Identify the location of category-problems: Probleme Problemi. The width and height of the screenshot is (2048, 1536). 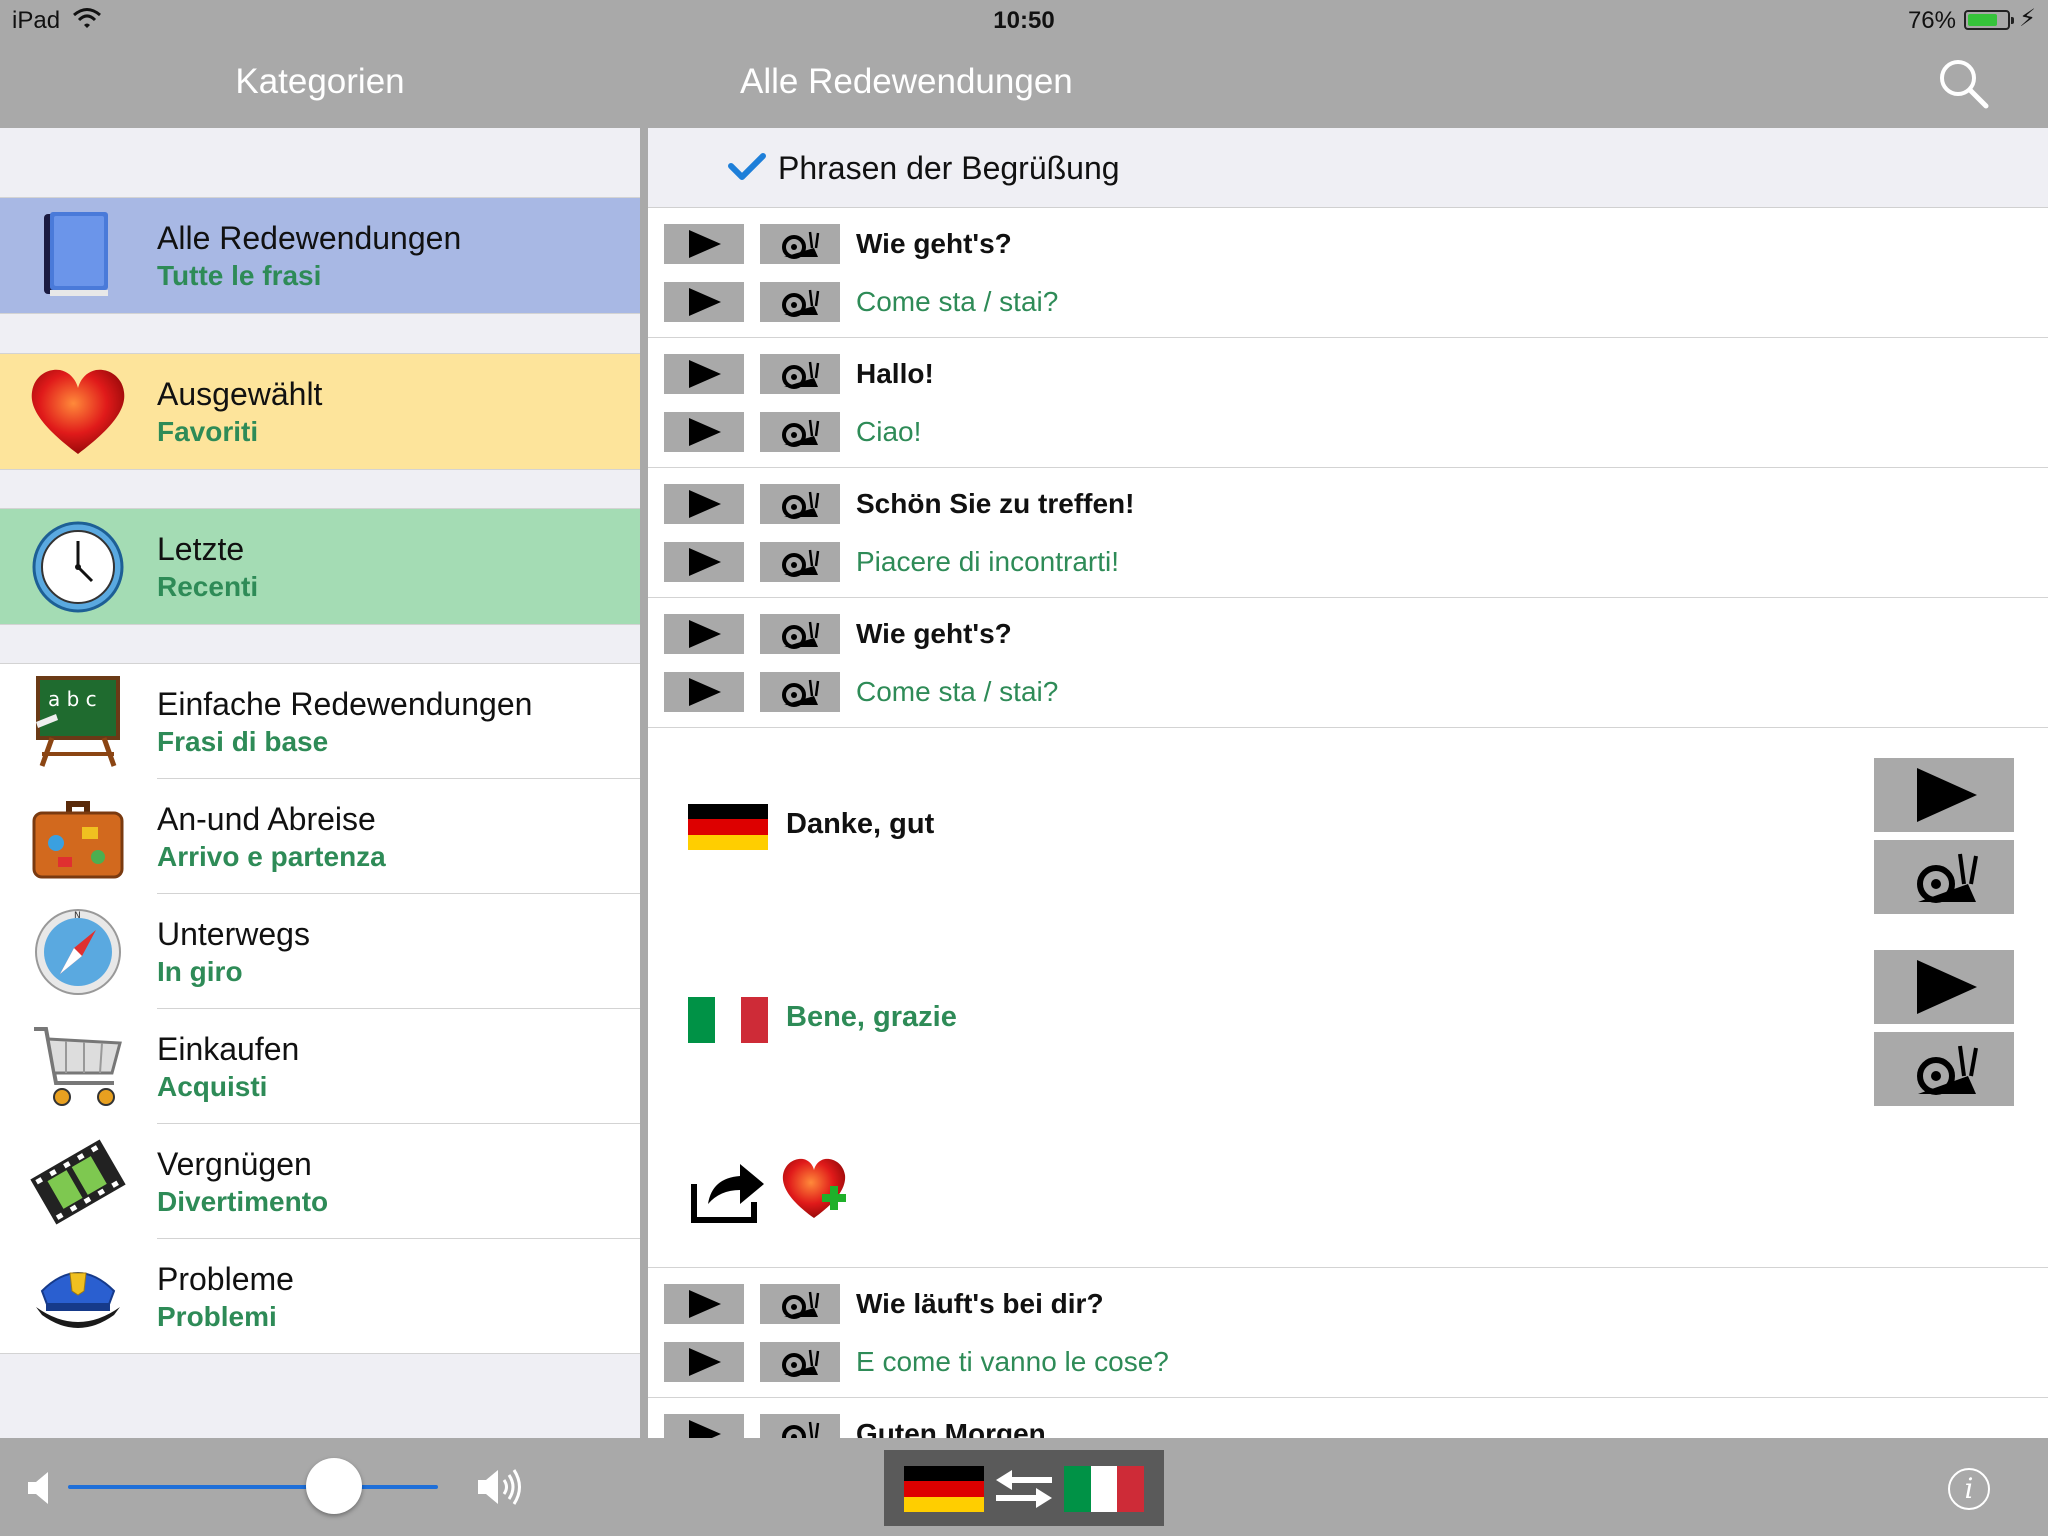
(320, 1296).